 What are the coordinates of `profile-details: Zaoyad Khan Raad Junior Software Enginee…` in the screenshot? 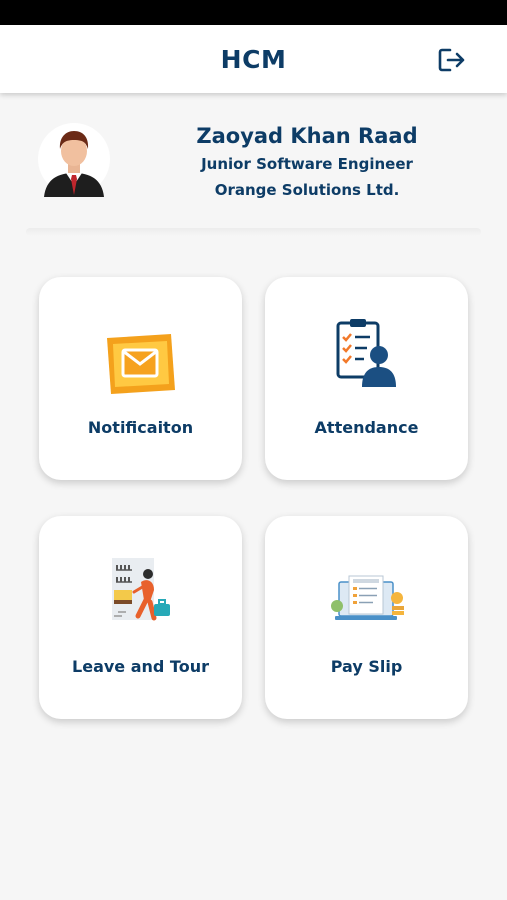 It's located at (307, 162).